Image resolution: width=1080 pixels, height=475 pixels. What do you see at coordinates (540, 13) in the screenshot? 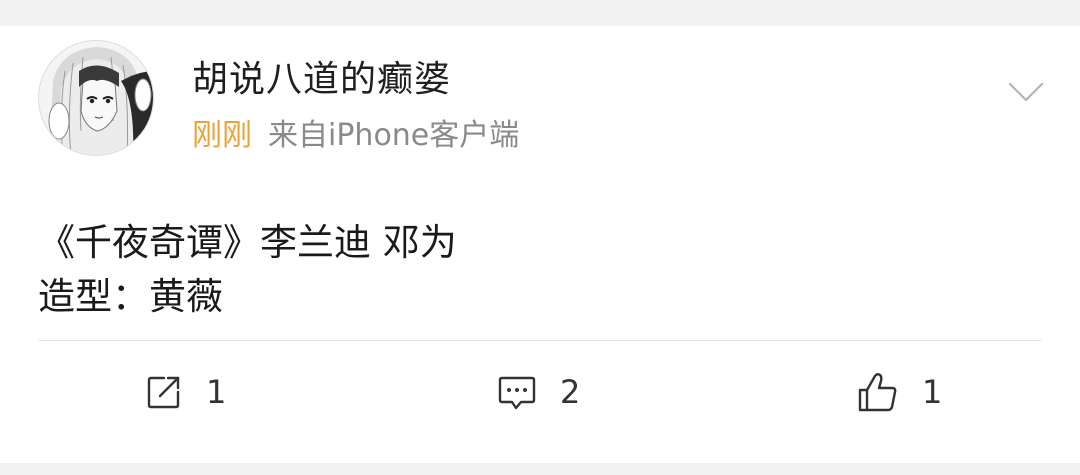
I see `top-separator` at bounding box center [540, 13].